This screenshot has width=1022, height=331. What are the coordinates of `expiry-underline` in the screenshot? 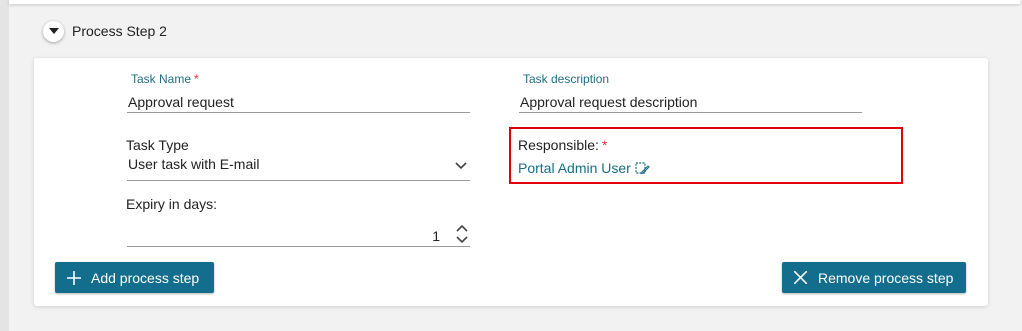 It's located at (298, 246).